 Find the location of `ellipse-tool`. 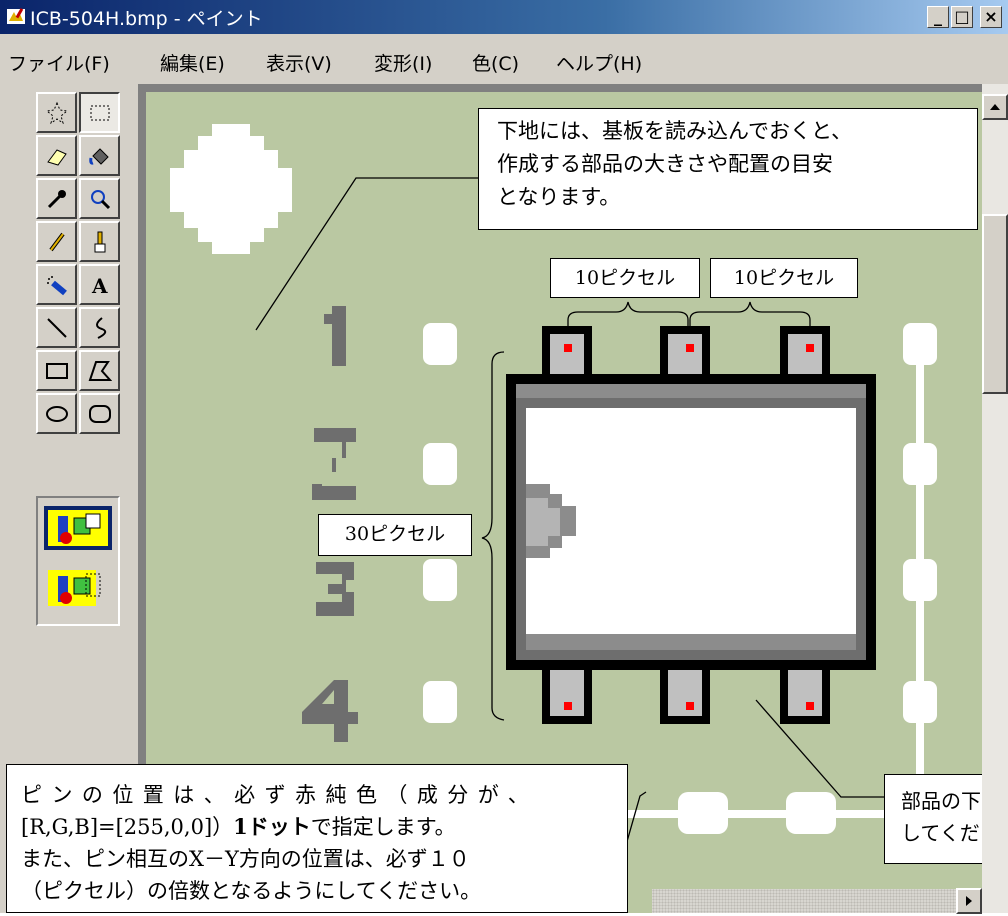

ellipse-tool is located at coordinates (56, 413).